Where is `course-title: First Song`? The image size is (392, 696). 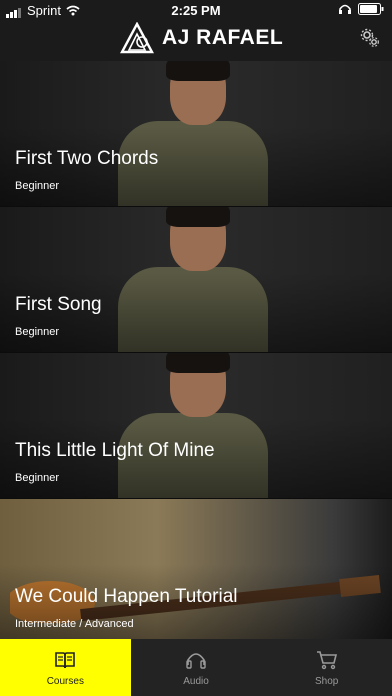
course-title: First Song is located at coordinates (58, 304).